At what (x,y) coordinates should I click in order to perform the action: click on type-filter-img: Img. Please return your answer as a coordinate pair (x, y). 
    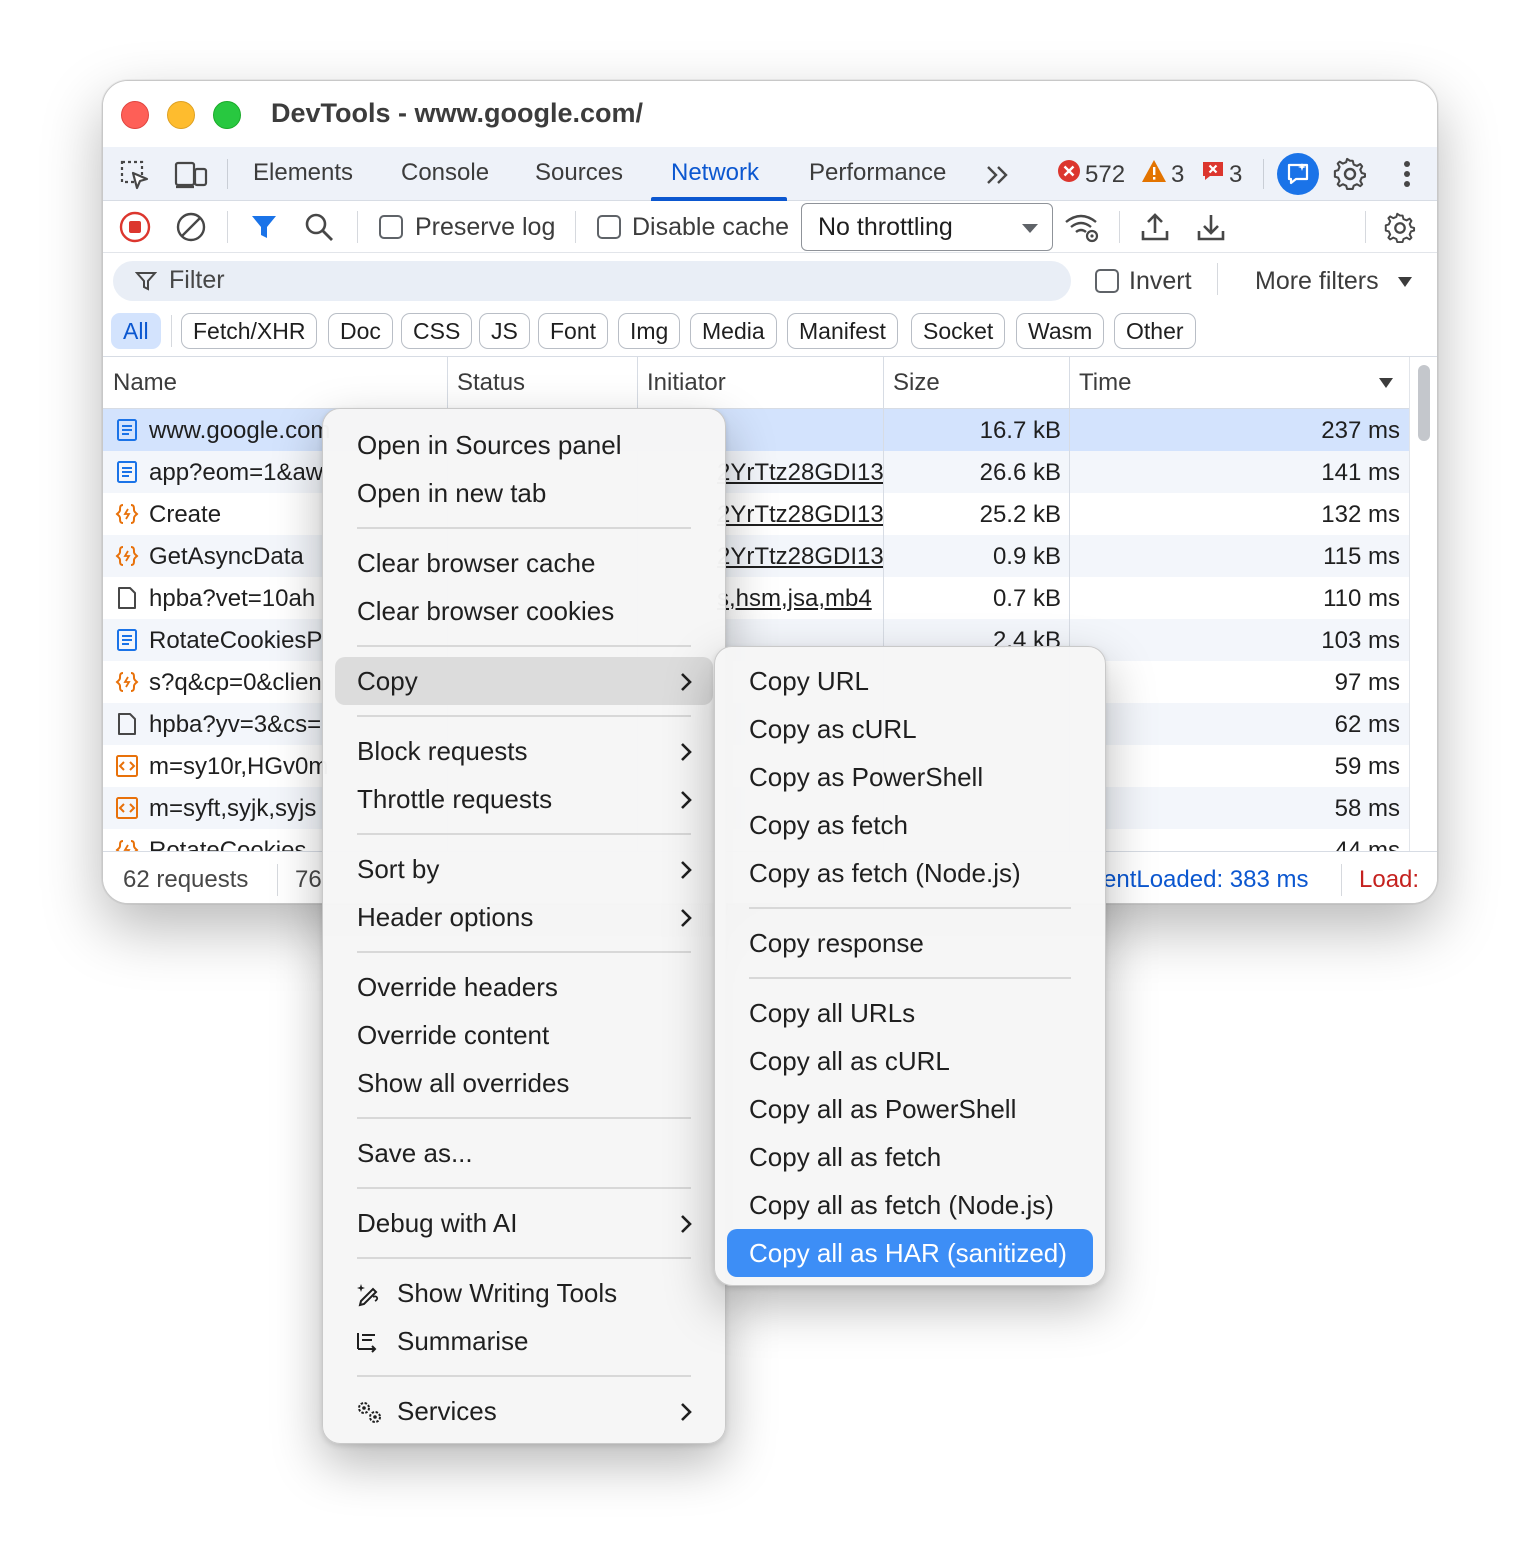
    Looking at the image, I should click on (649, 331).